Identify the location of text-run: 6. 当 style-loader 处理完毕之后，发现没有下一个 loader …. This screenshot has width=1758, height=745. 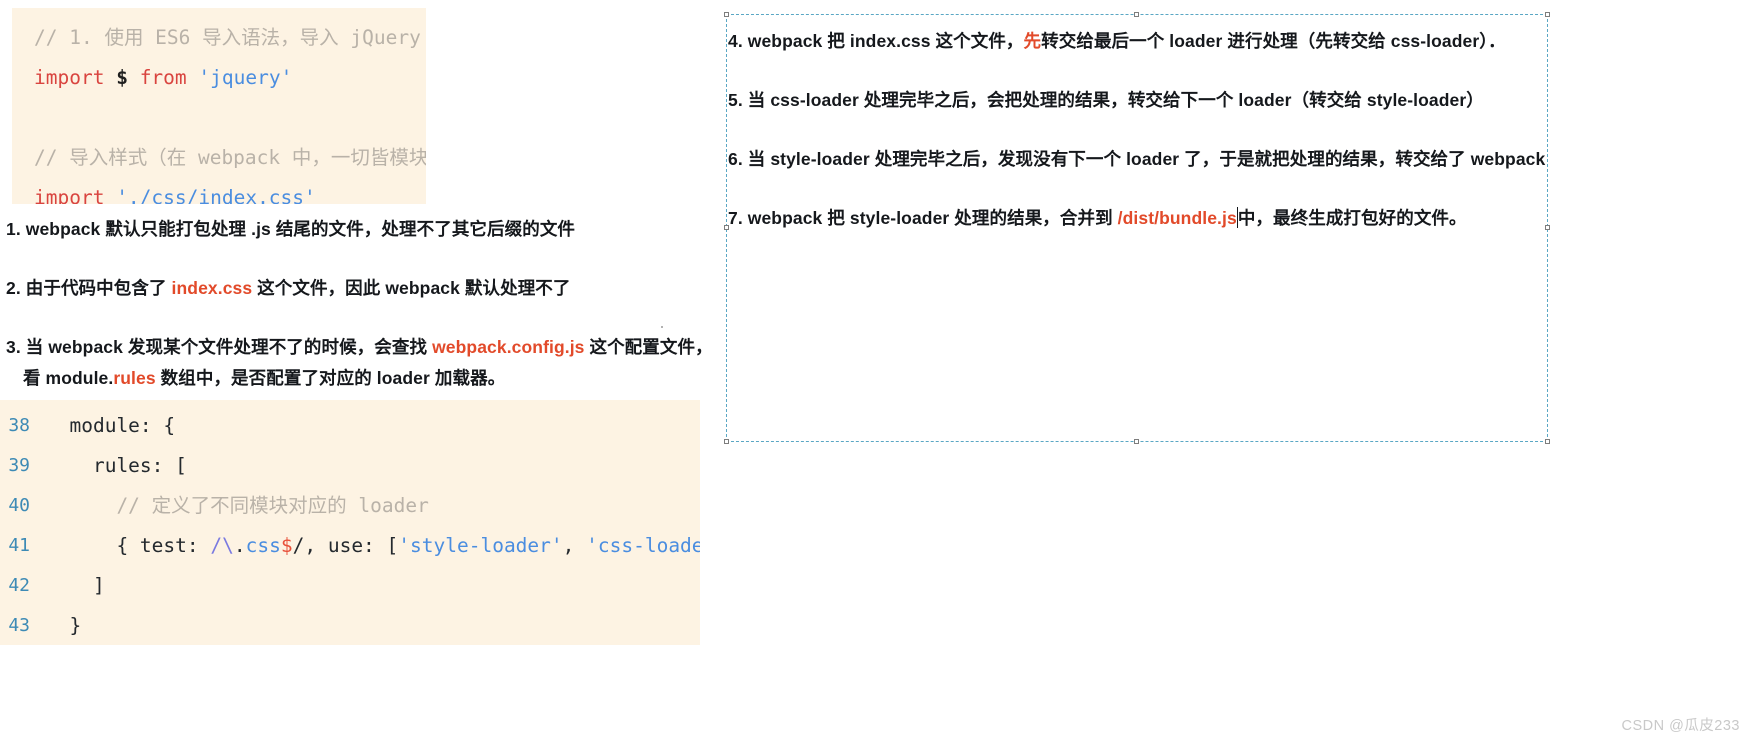
(1137, 159).